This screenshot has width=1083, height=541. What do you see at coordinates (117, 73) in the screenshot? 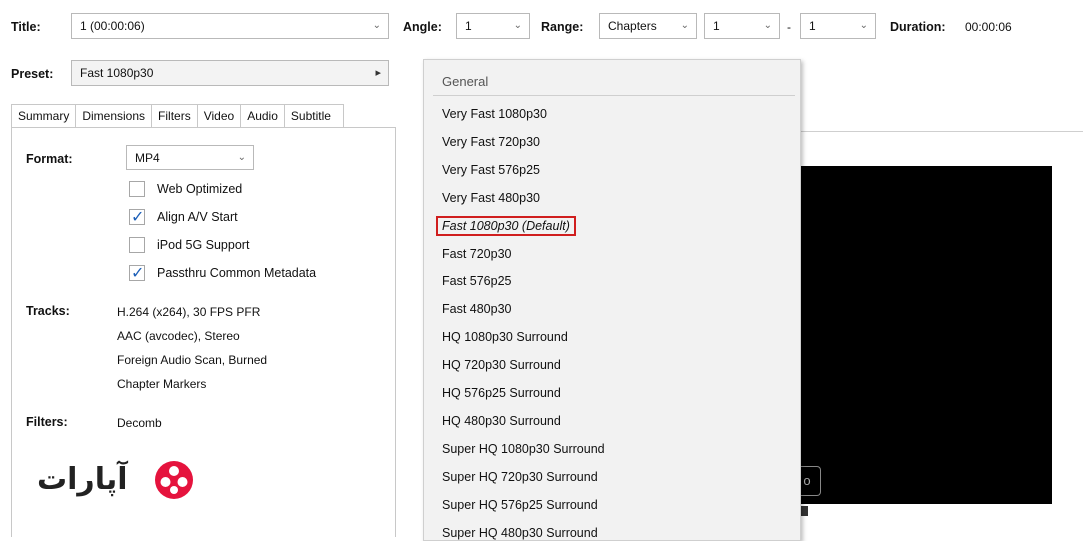
I see `preset-select-value: Fast 1080p30` at bounding box center [117, 73].